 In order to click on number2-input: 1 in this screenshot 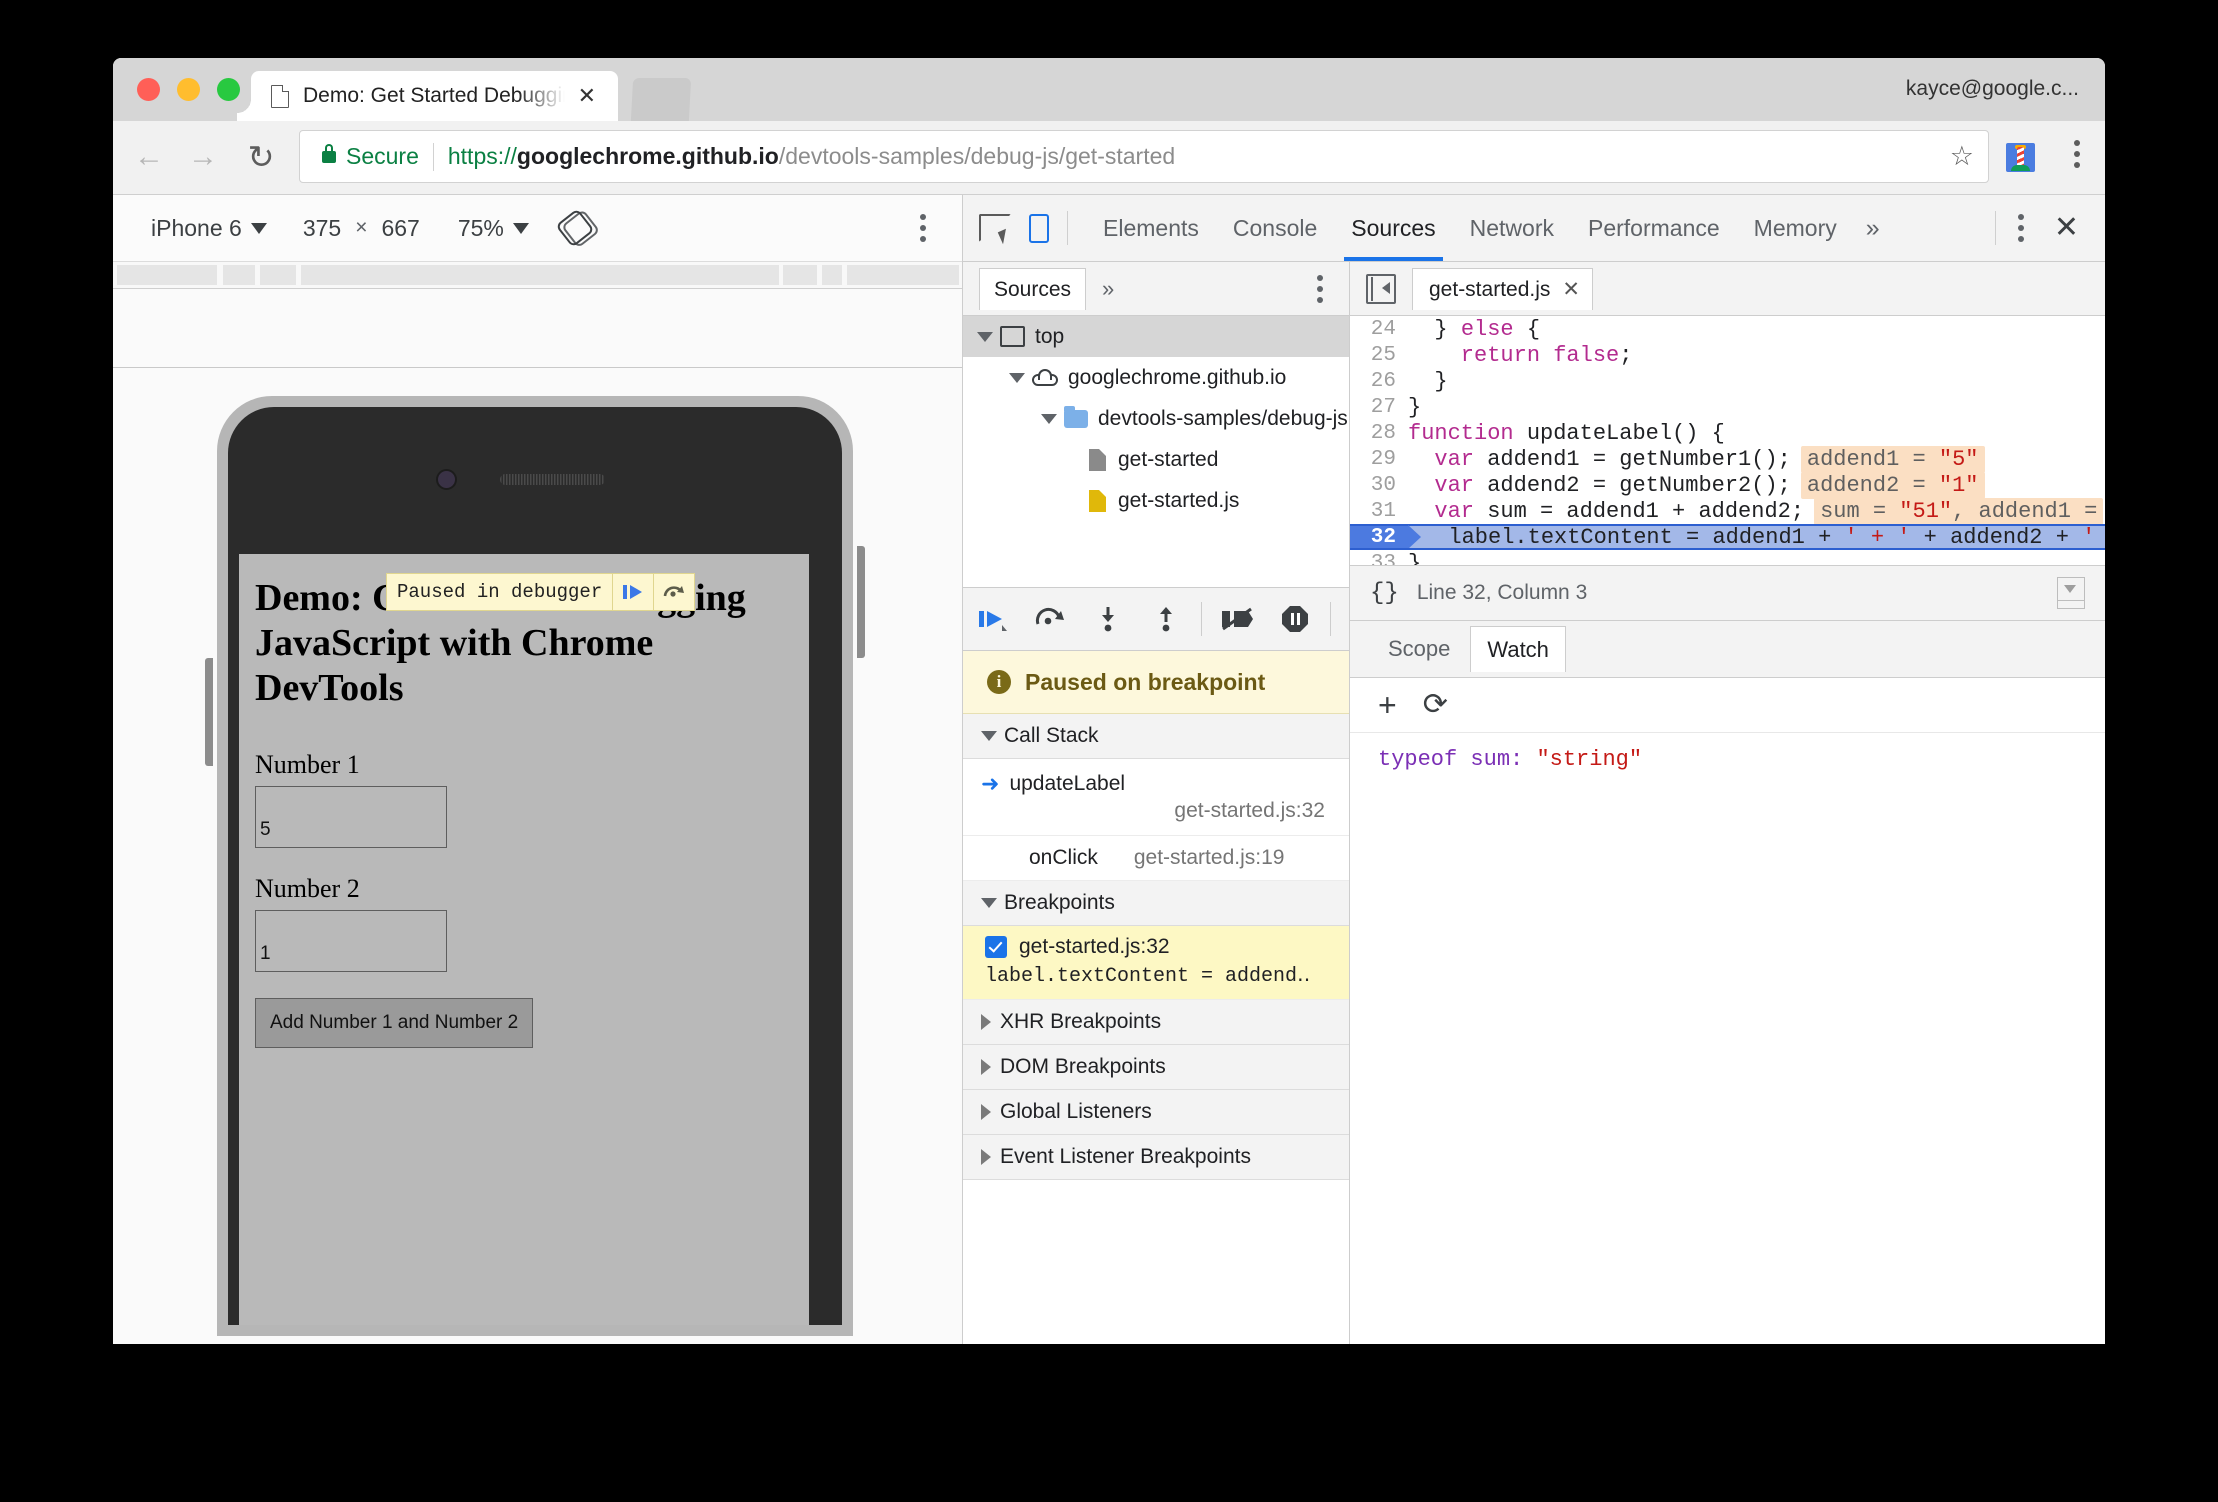, I will do `click(351, 941)`.